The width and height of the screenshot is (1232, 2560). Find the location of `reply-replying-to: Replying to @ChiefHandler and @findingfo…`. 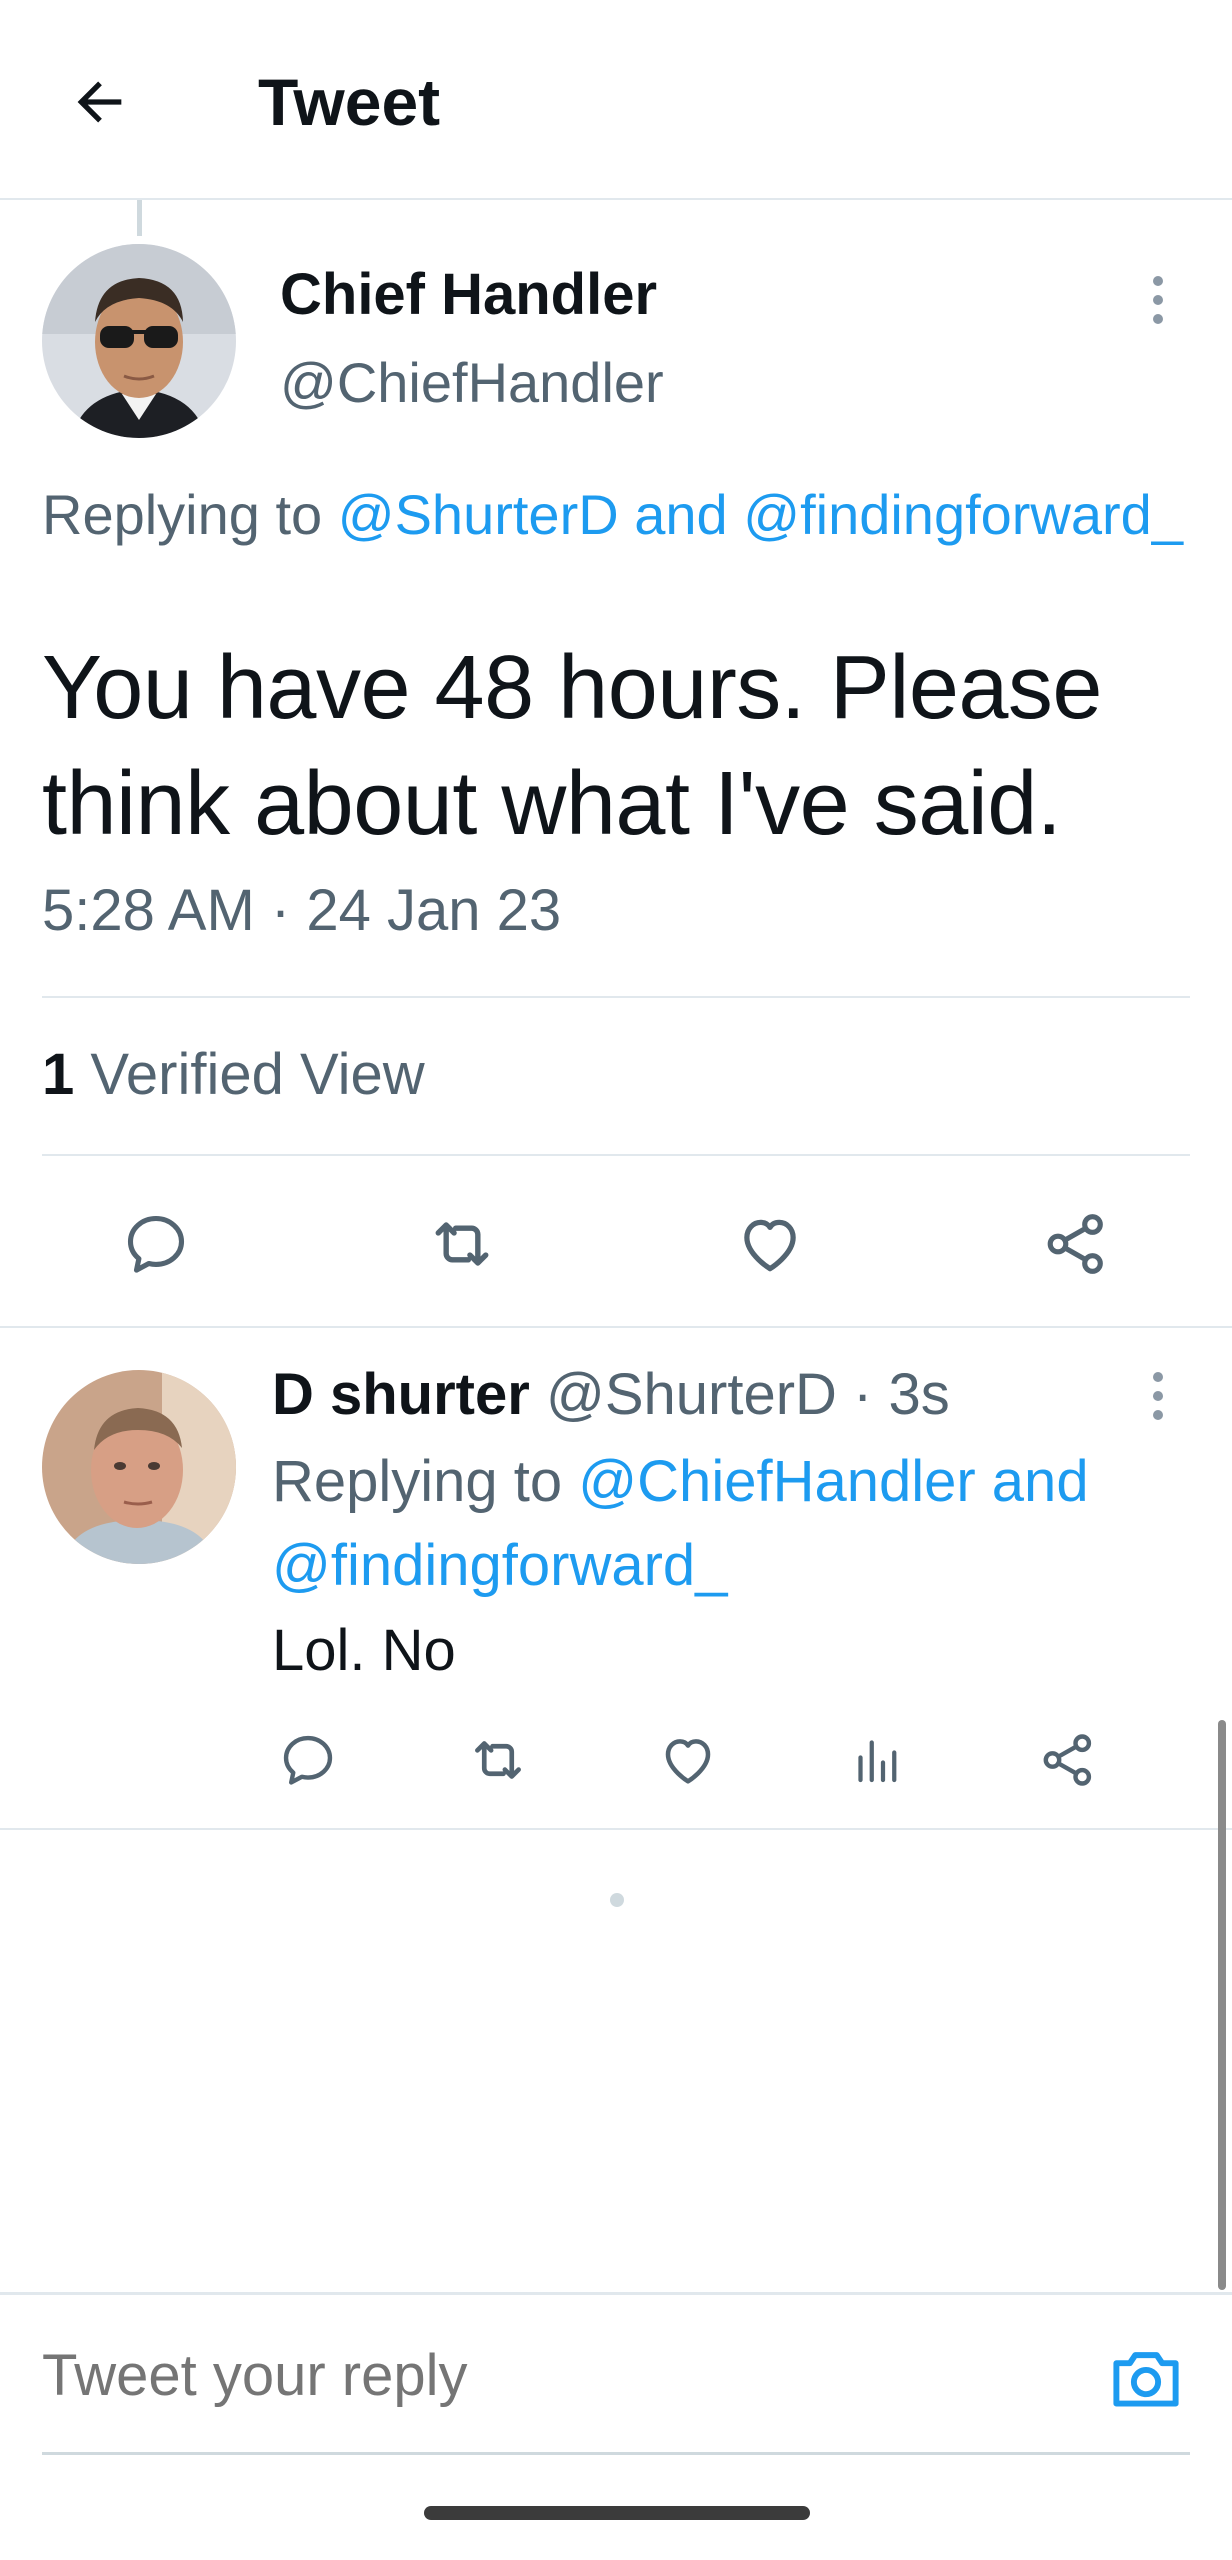

reply-replying-to: Replying to @ChiefHandler and @findingfo… is located at coordinates (722, 1524).